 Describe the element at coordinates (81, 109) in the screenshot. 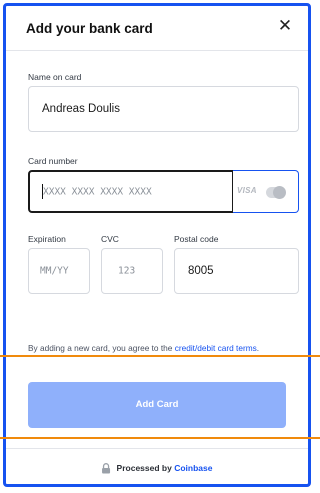

I see `name-on-card-value: Andreas Doulis` at that location.